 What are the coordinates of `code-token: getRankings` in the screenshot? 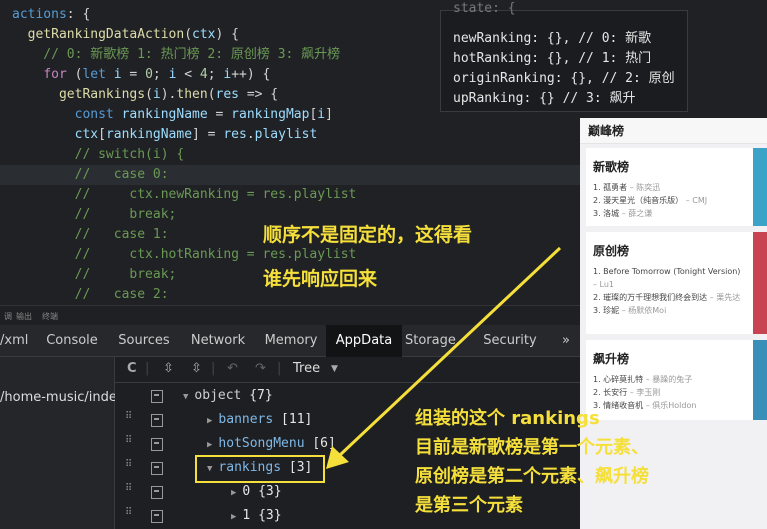 It's located at (102, 94).